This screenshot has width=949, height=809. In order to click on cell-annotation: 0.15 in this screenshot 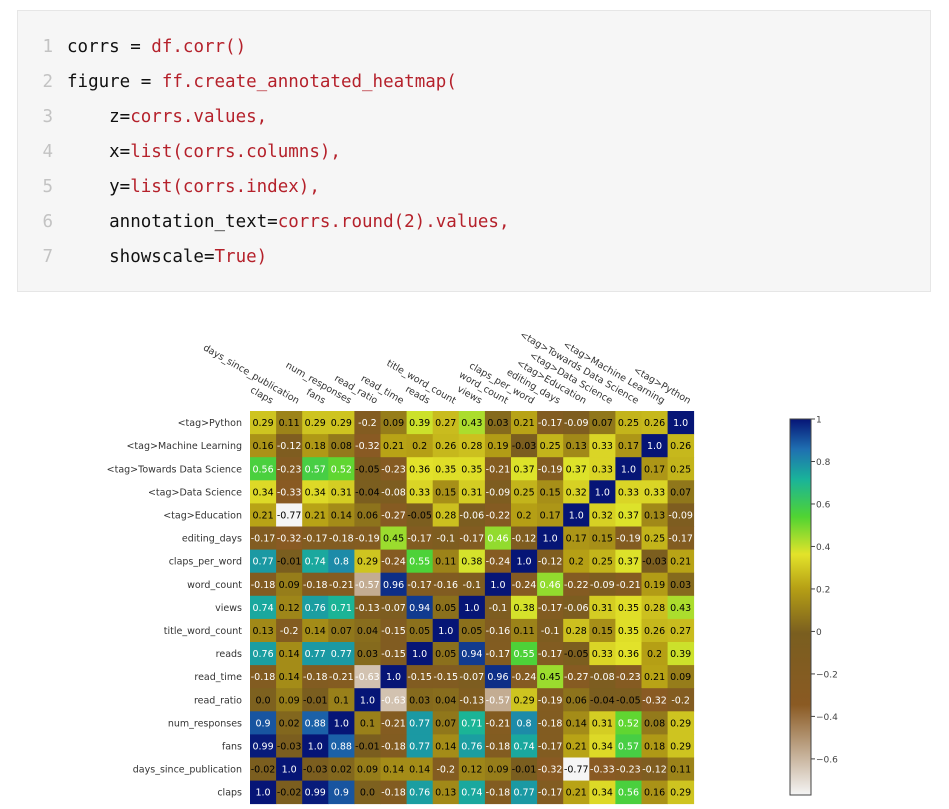, I will do `click(602, 539)`.